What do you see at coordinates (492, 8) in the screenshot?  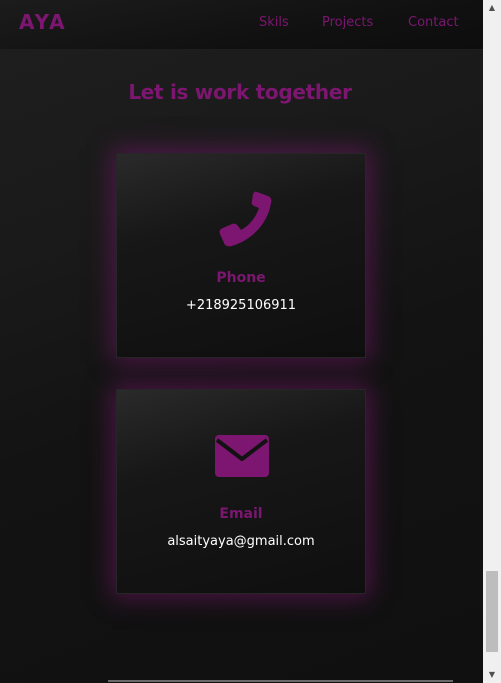 I see `scroll-up-arrow-icon: ▲` at bounding box center [492, 8].